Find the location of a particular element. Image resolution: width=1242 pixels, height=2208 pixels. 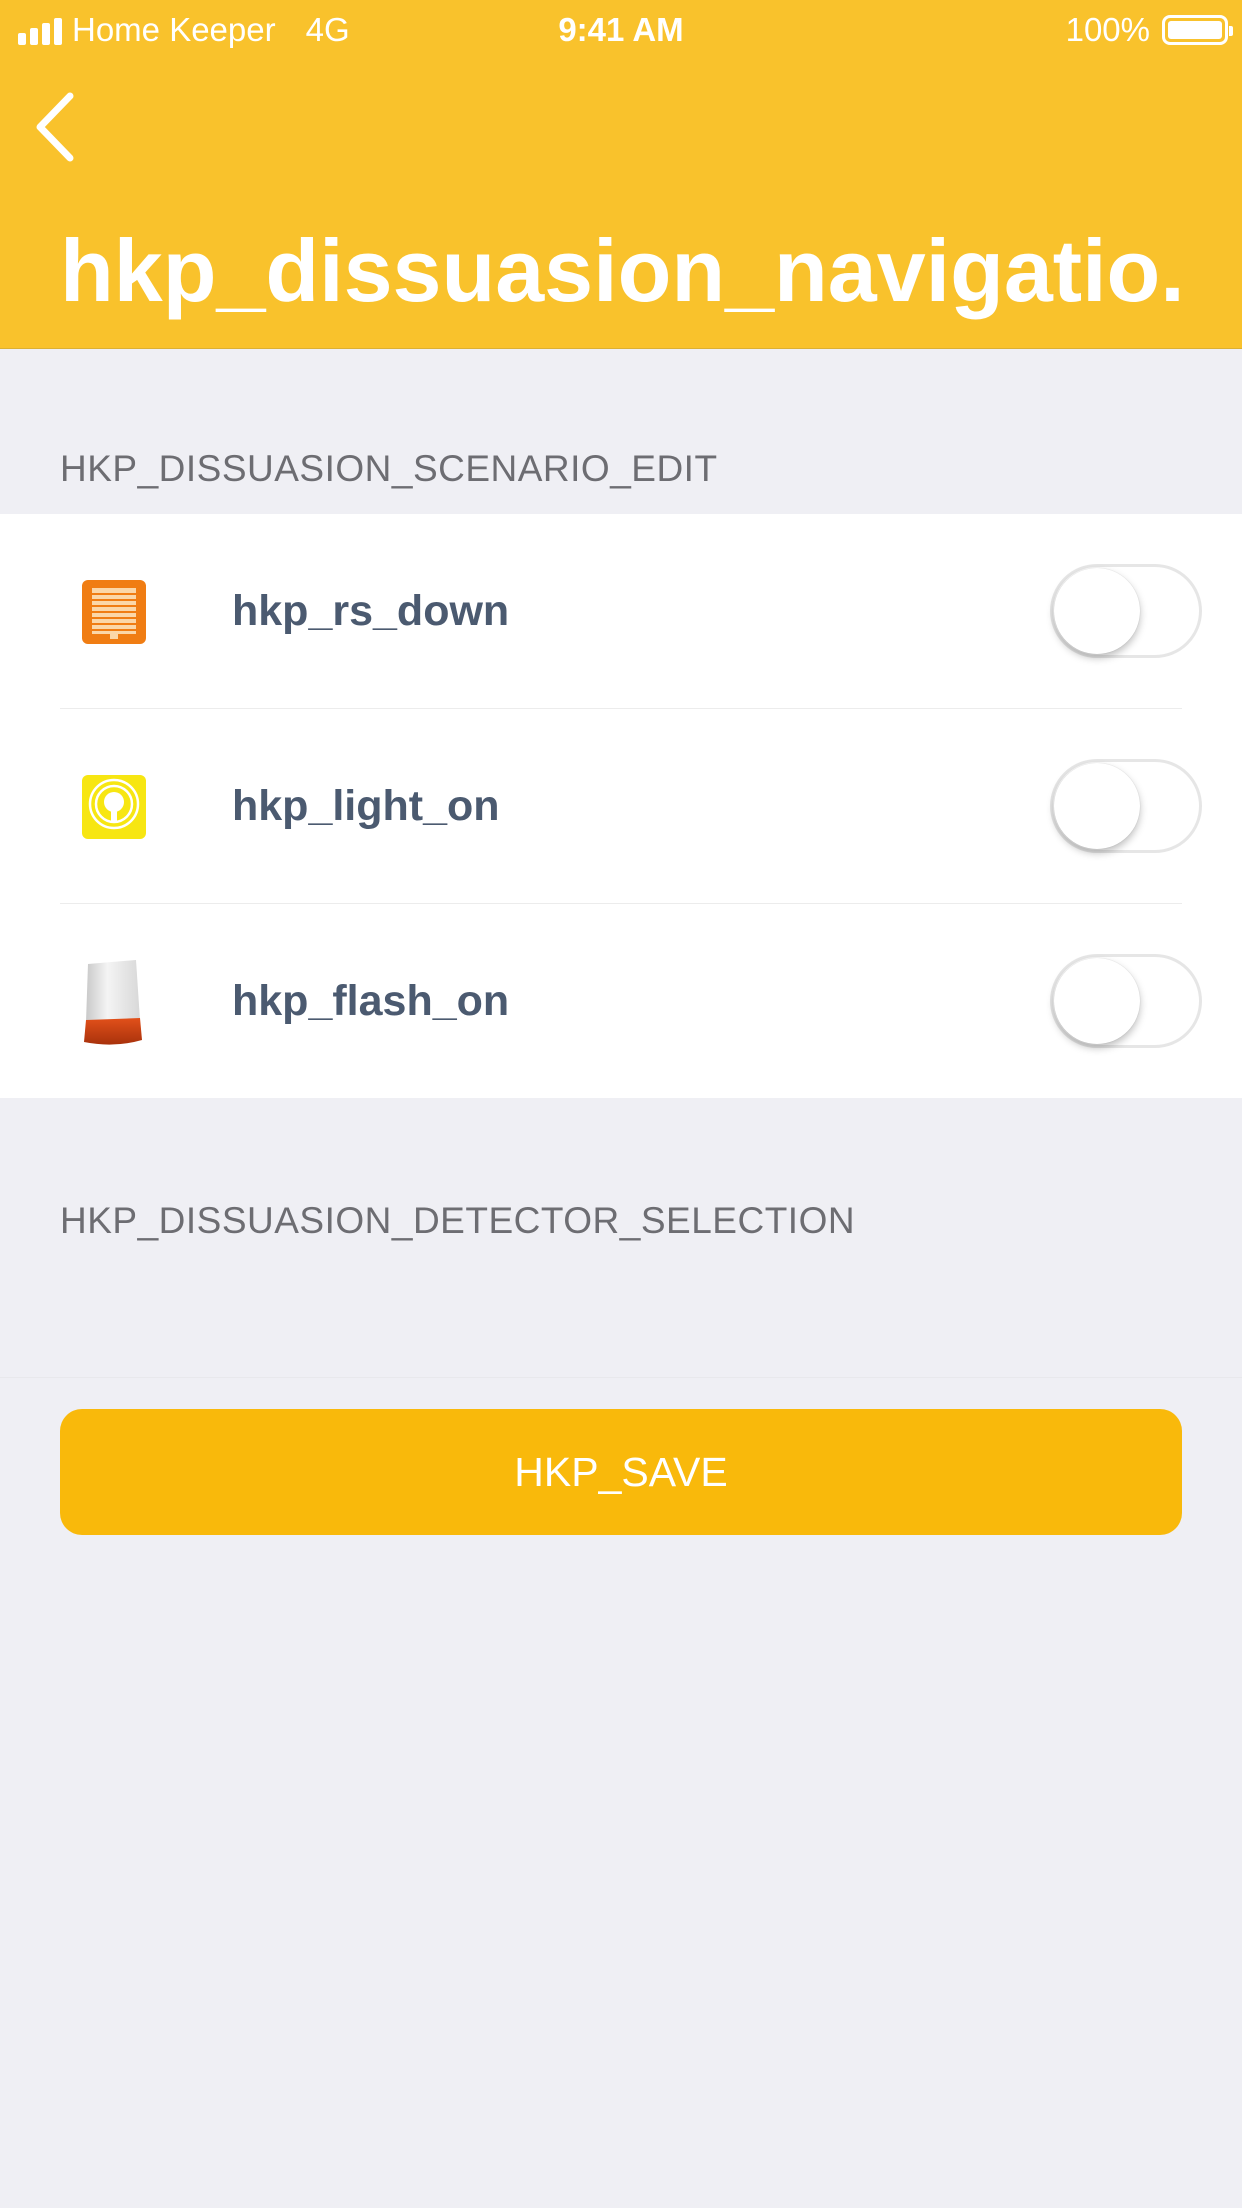

status-right: 100% is located at coordinates (1149, 30).